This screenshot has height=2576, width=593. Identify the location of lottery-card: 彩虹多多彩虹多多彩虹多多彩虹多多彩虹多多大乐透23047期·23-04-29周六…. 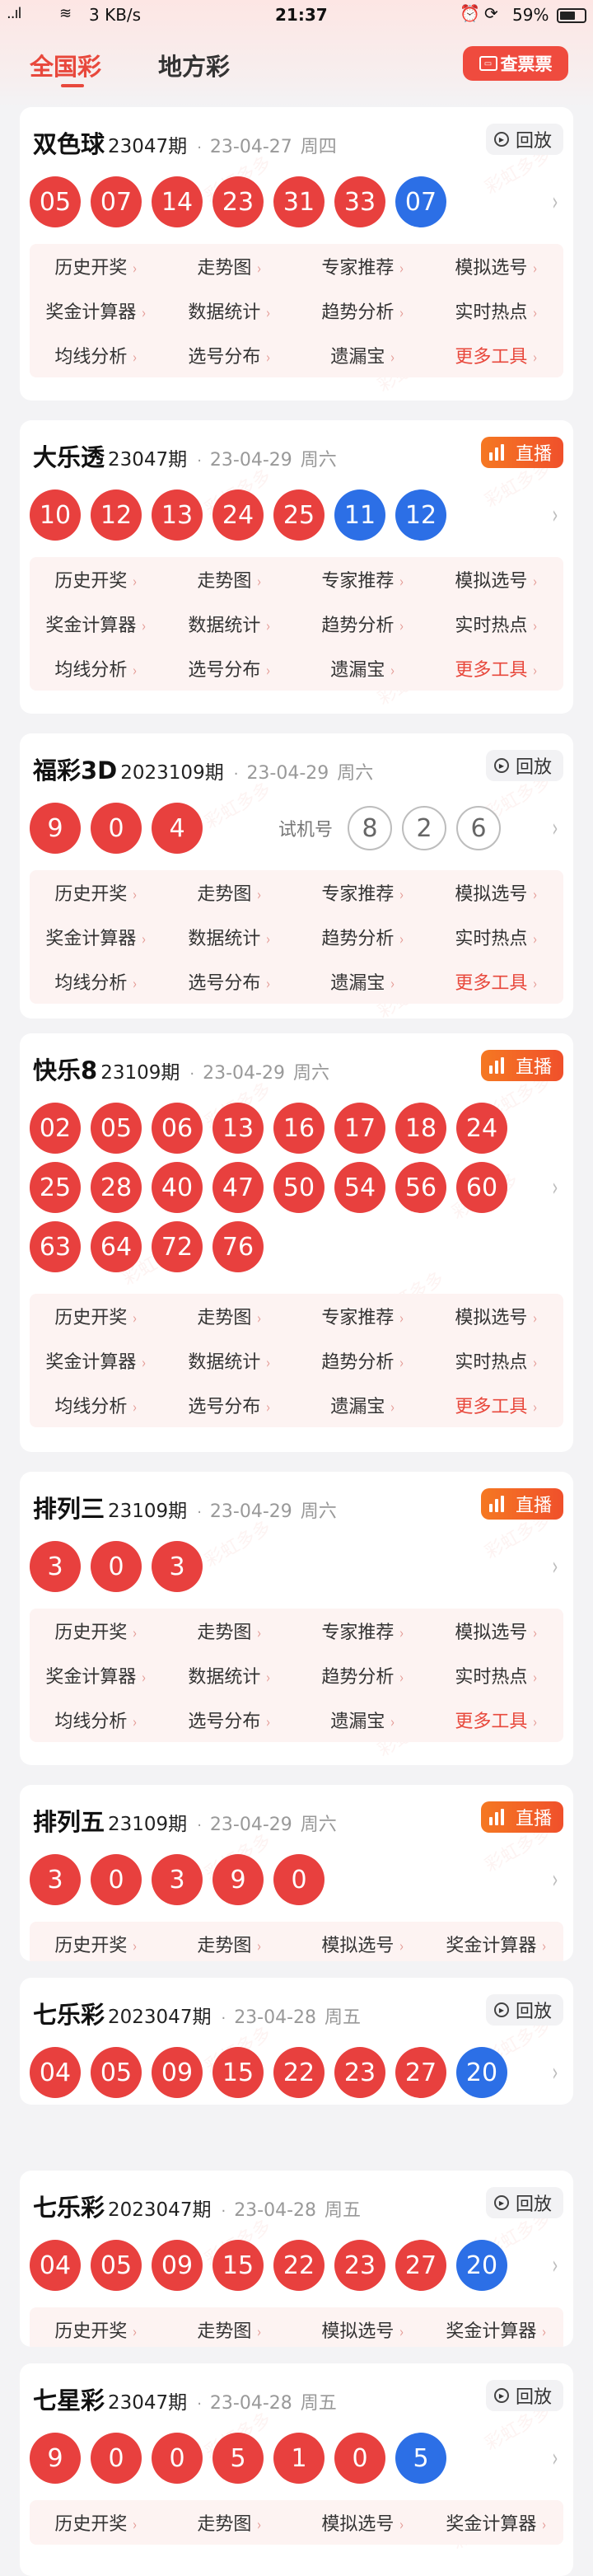
(296, 567).